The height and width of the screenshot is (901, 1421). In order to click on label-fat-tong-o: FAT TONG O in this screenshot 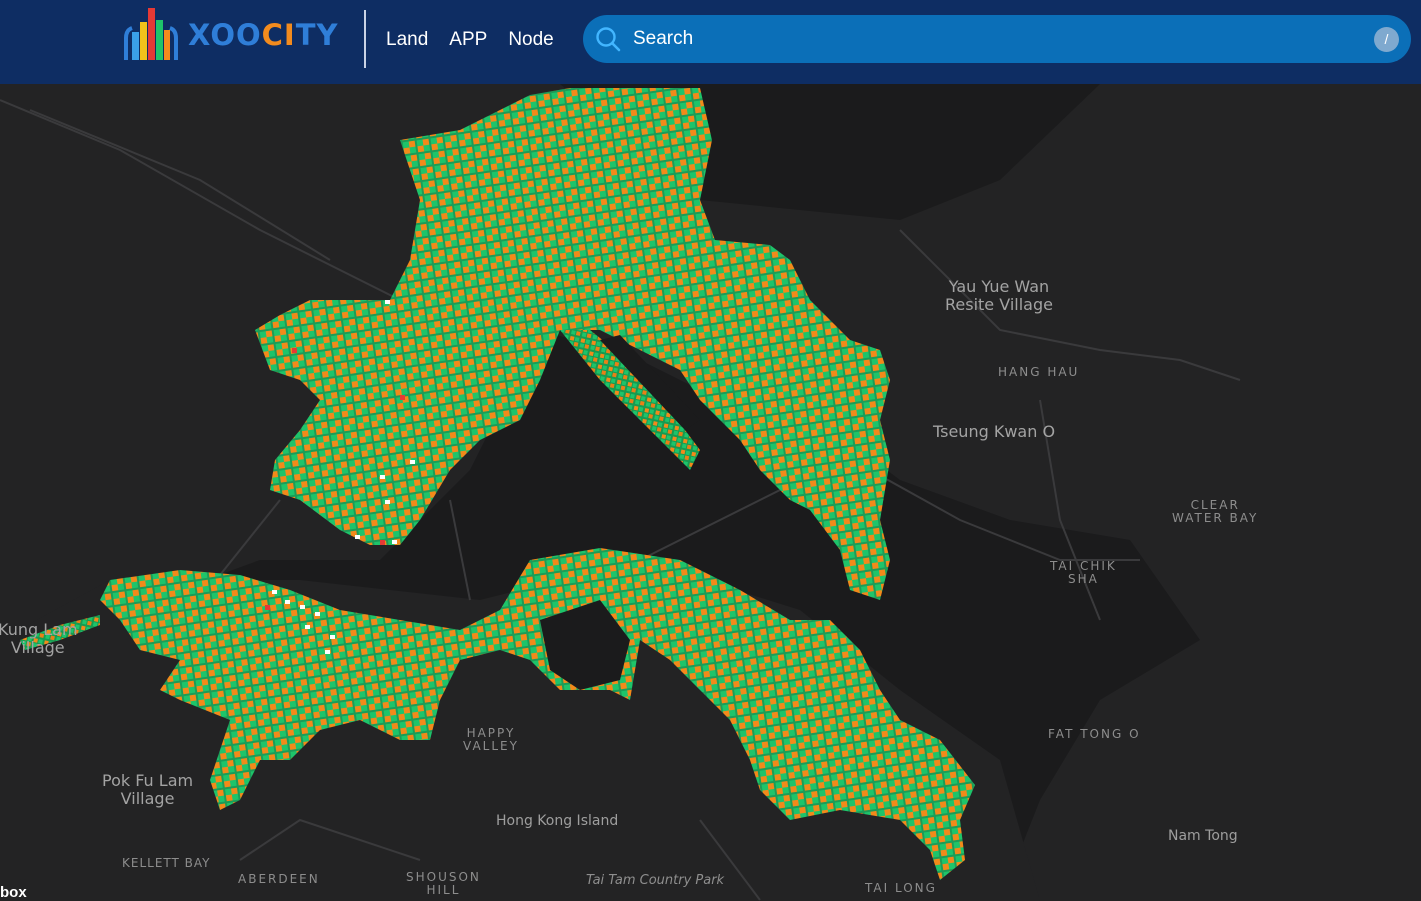, I will do `click(1094, 734)`.